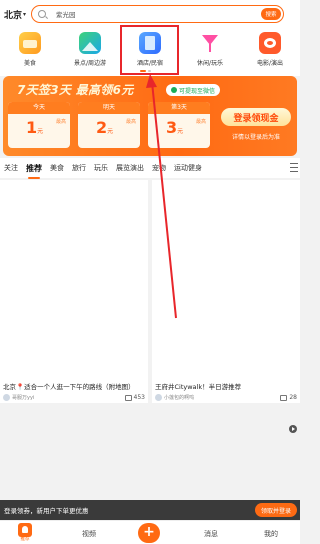  What do you see at coordinates (226, 397) in the screenshot?
I see `card-meta: 小莲包的啊呜 28` at bounding box center [226, 397].